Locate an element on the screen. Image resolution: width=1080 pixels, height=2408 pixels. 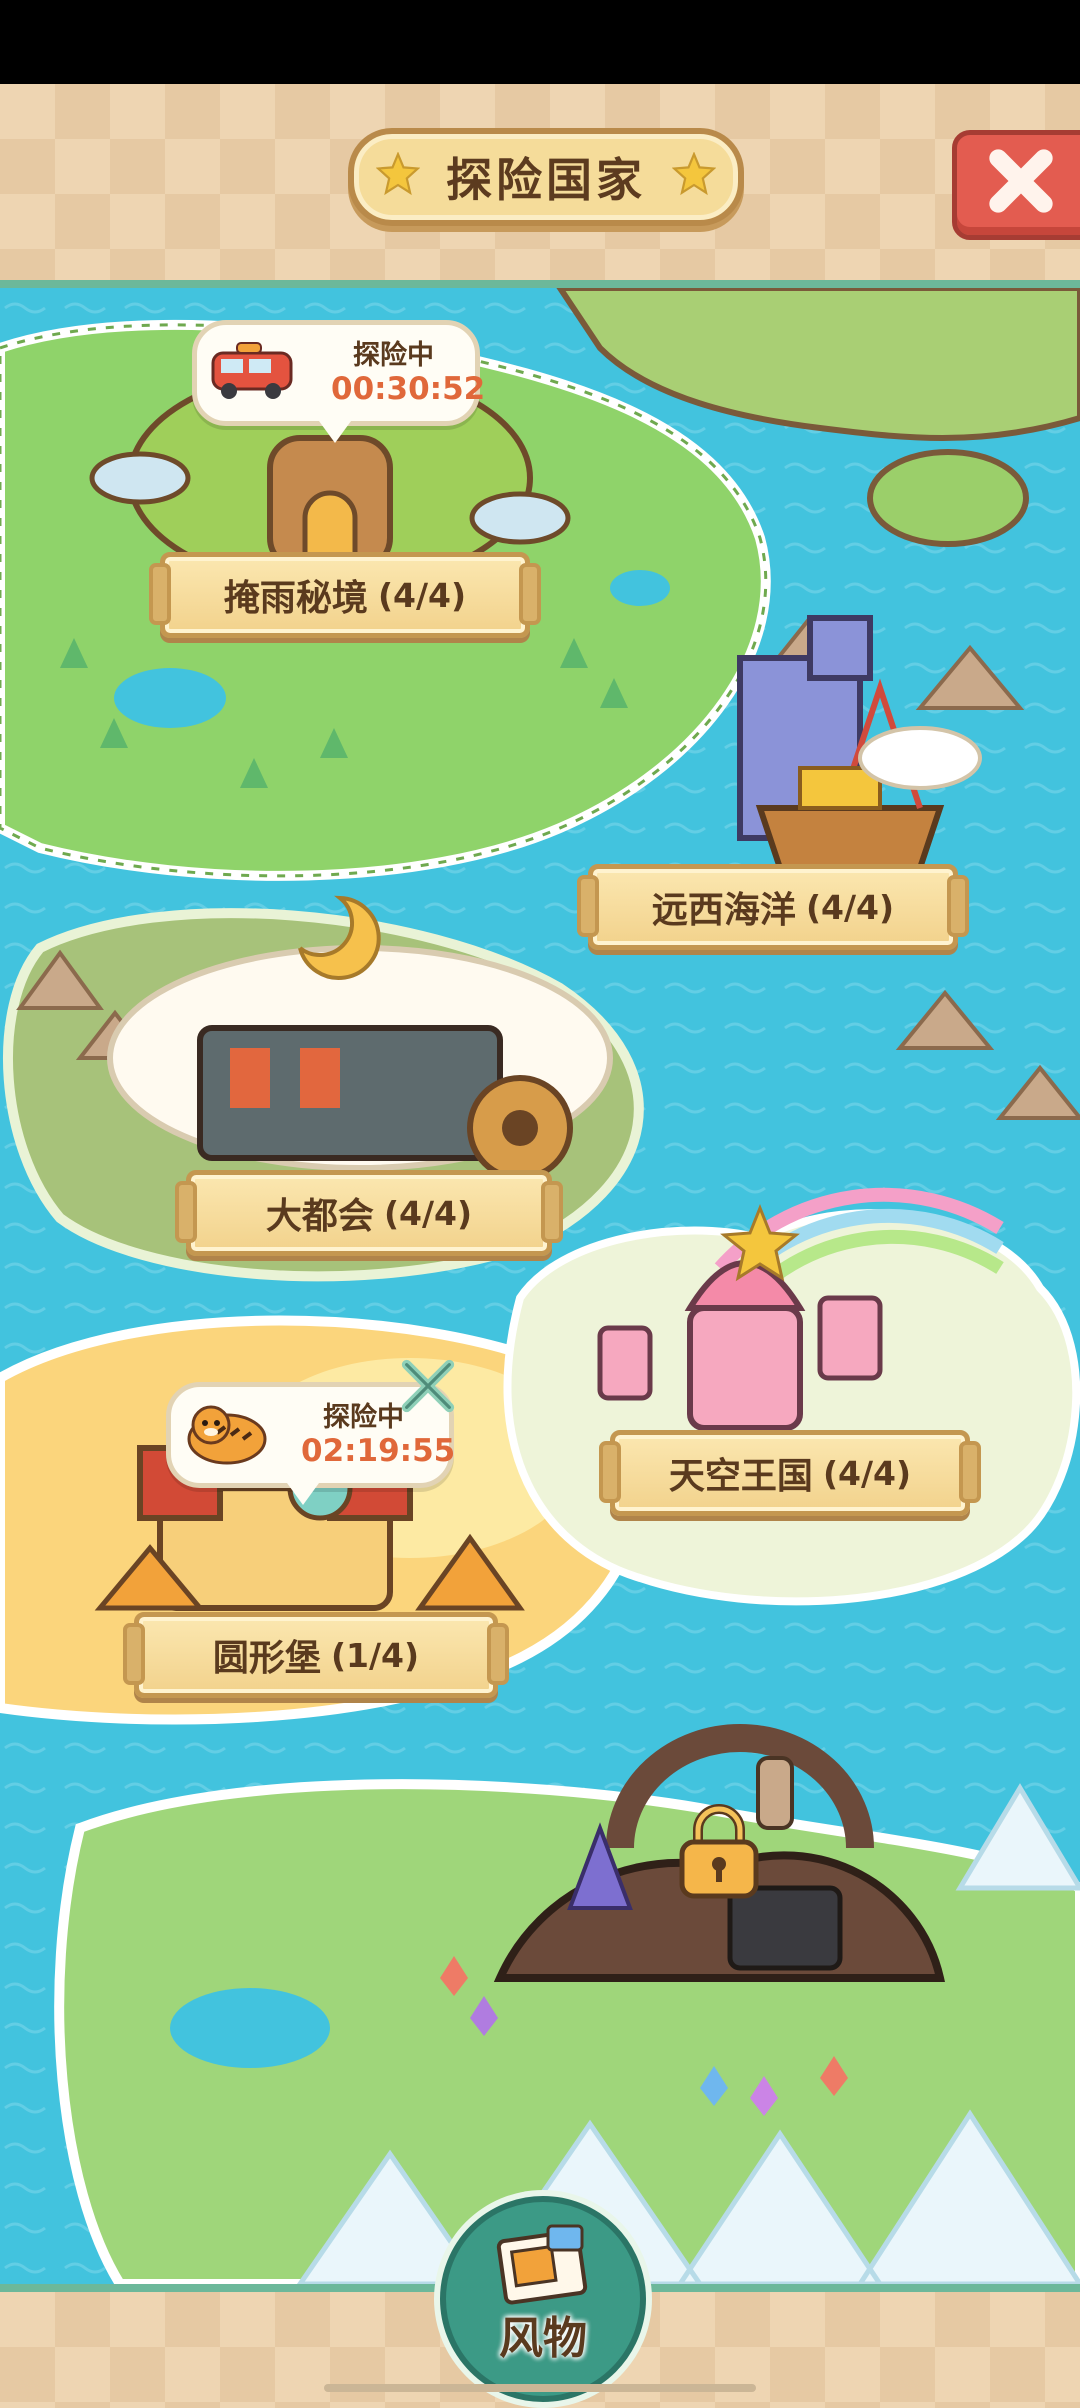
status-bar is located at coordinates (540, 42).